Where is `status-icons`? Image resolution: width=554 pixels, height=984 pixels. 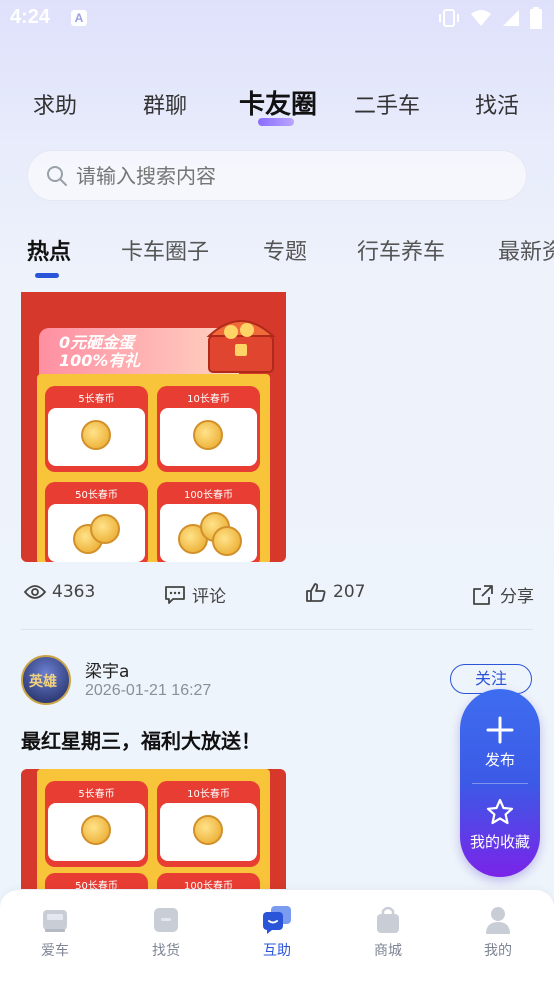 status-icons is located at coordinates (490, 18).